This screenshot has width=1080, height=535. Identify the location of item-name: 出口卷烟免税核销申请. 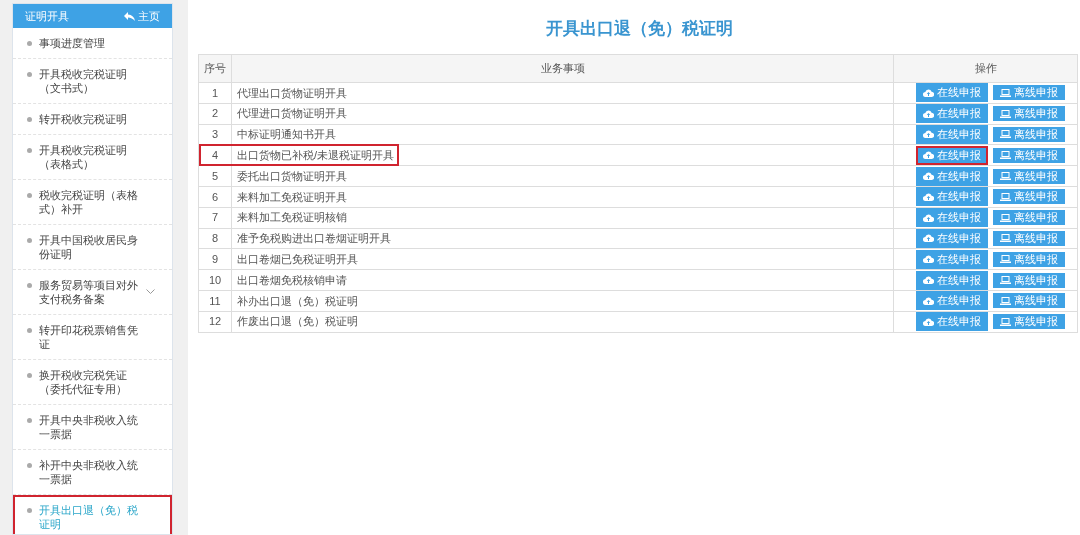
(292, 279).